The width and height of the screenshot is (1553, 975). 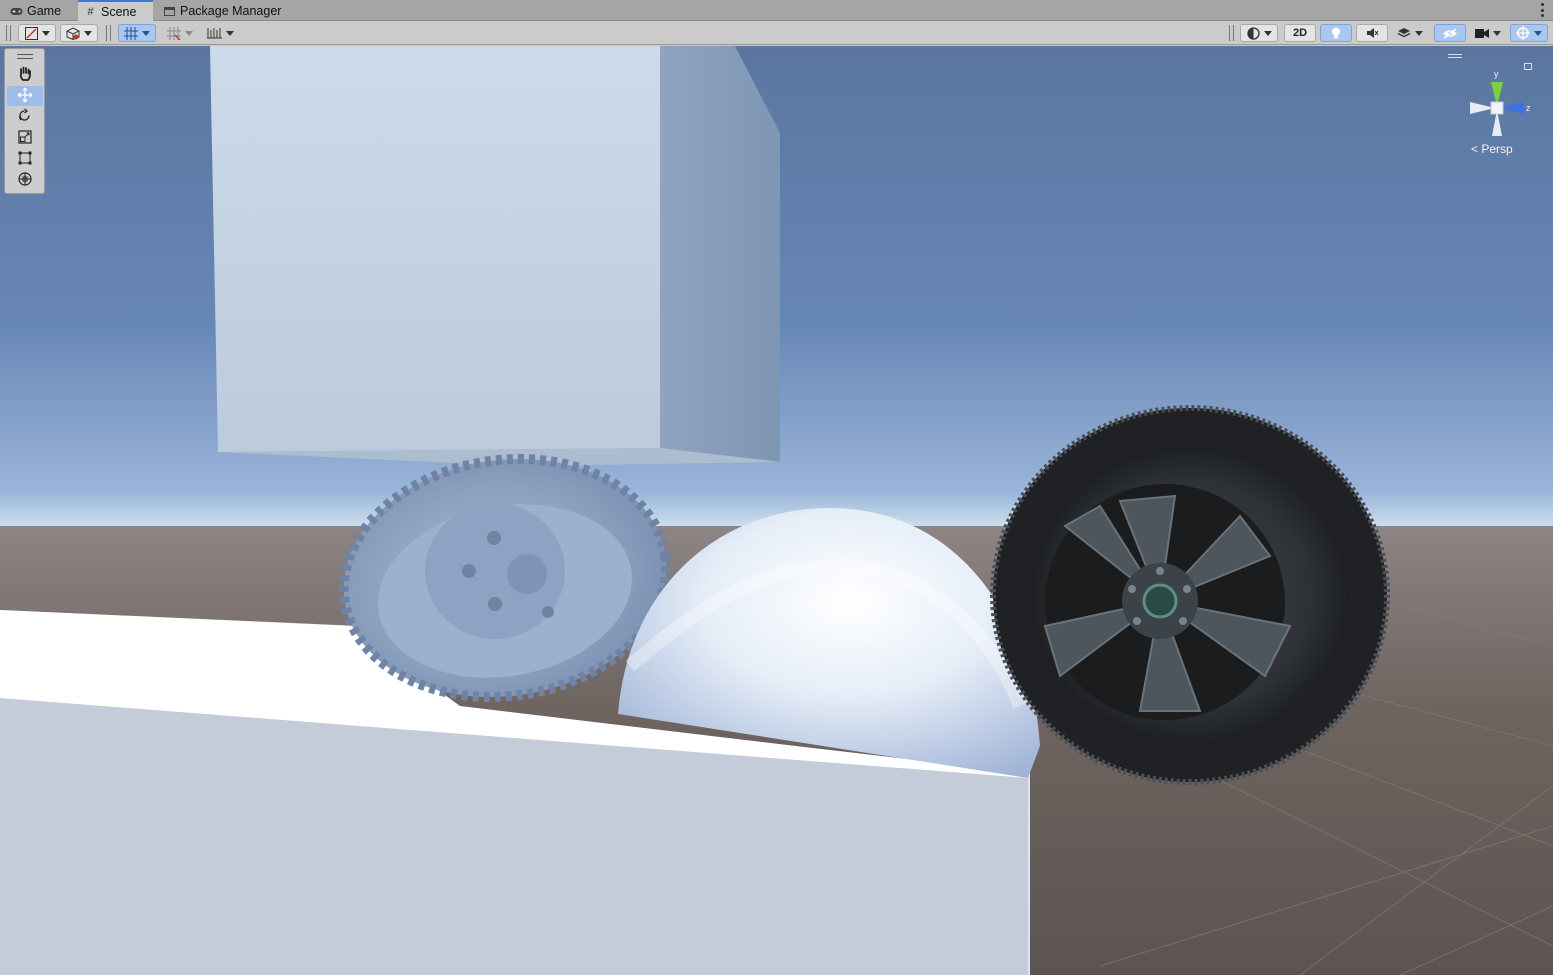 I want to click on snap-increment-dropdown, so click(x=180, y=33).